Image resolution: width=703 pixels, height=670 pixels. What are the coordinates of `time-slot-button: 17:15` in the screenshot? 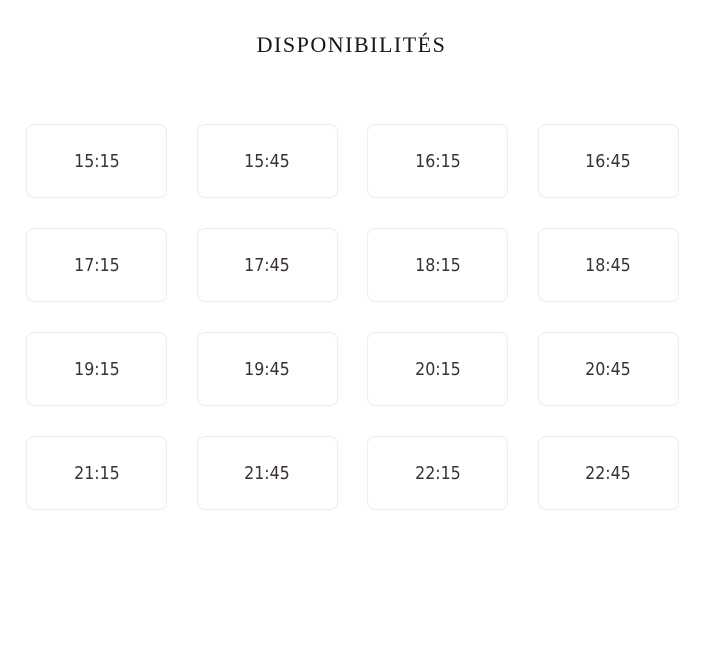 It's located at (96, 265).